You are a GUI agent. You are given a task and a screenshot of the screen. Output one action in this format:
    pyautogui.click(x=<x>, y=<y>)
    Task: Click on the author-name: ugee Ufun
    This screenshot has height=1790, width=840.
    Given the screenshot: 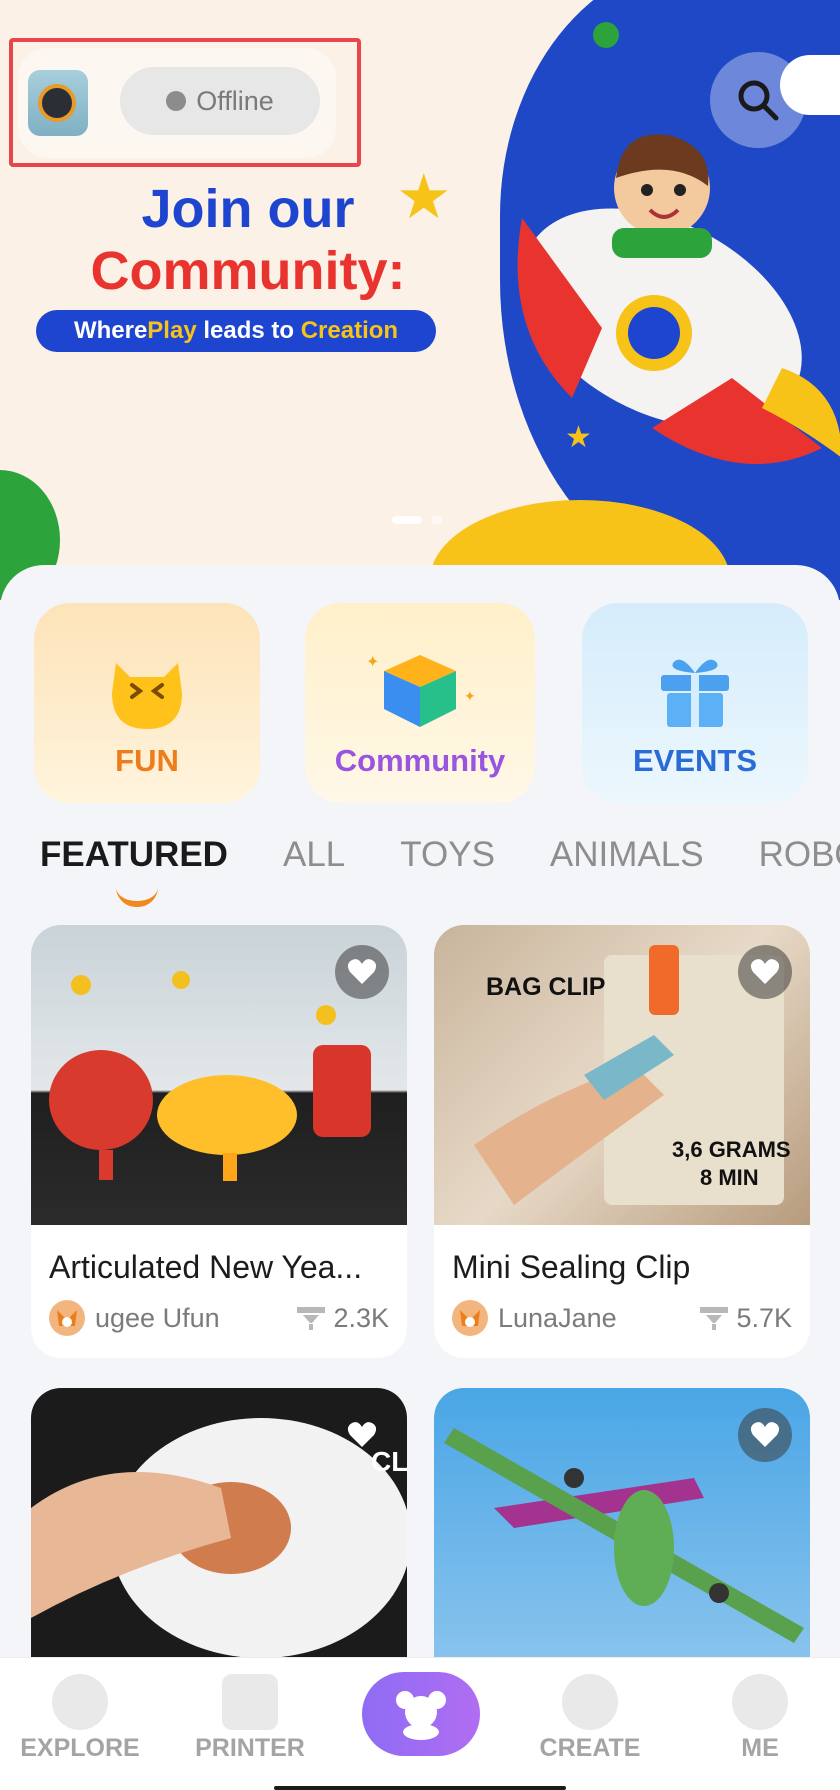 What is the action you would take?
    pyautogui.click(x=196, y=1318)
    